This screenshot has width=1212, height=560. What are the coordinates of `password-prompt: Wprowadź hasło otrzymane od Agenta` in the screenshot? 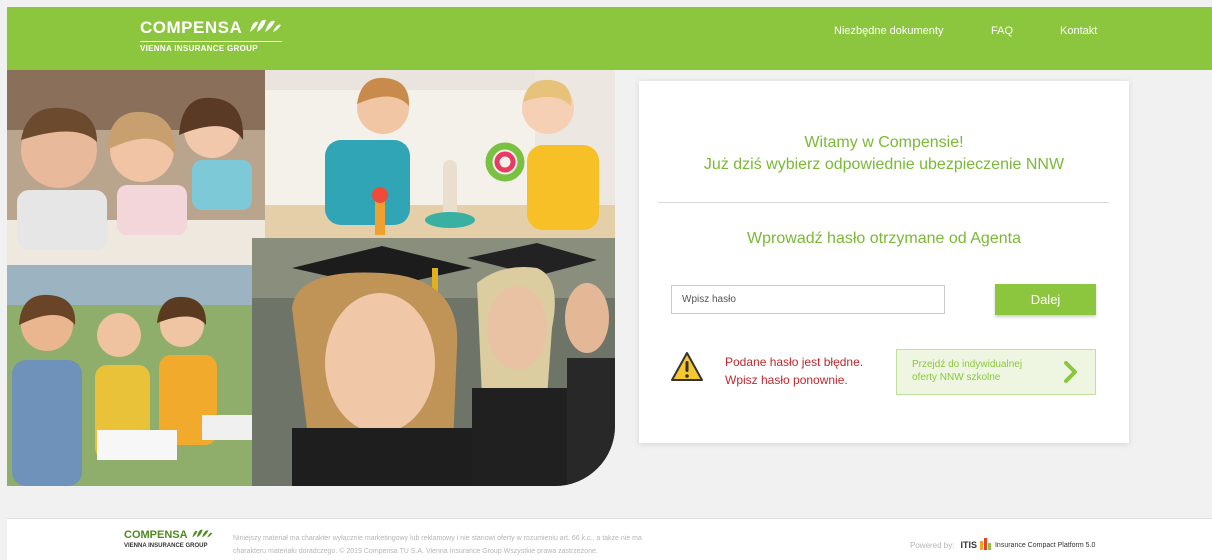 It's located at (884, 238).